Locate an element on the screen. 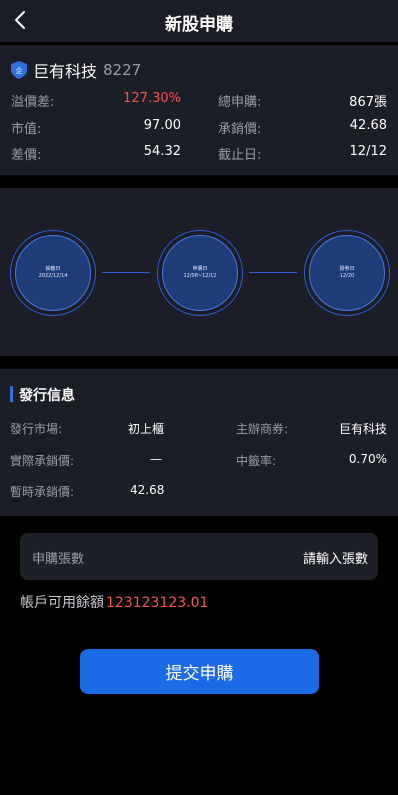  total-subscribe-label: 總申購: is located at coordinates (240, 102).